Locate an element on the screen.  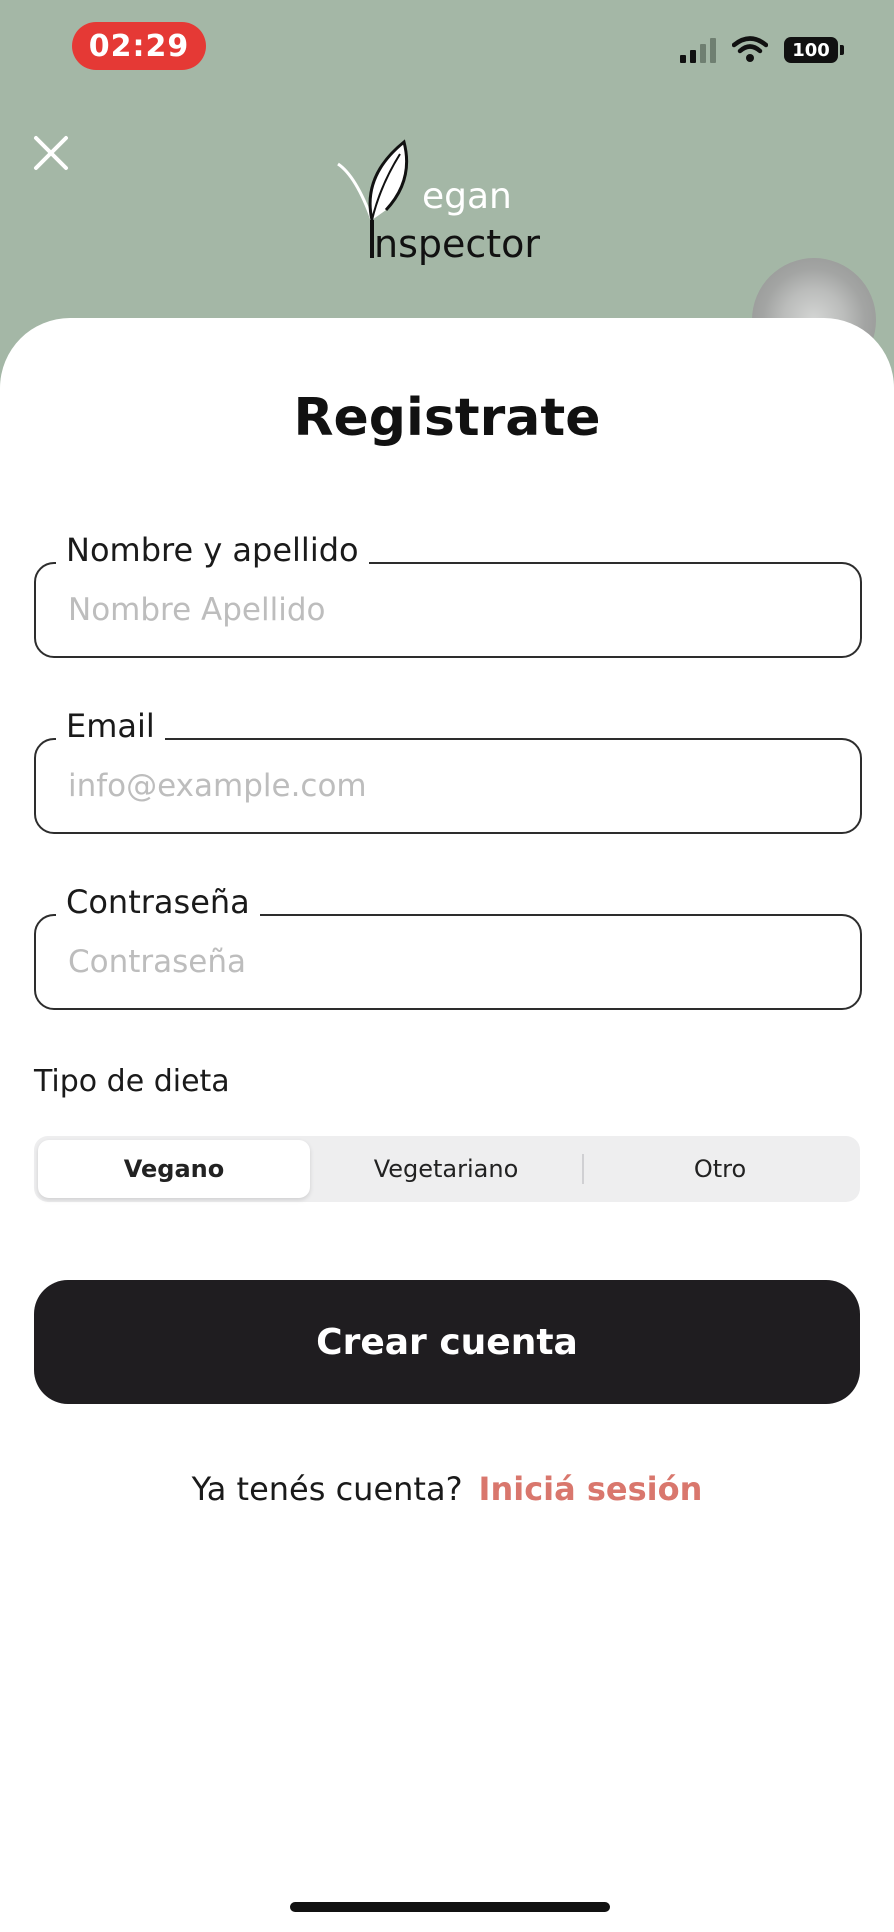
diet-type-segmented-control: Vegano Vegetariano Otro is located at coordinates (447, 1169).